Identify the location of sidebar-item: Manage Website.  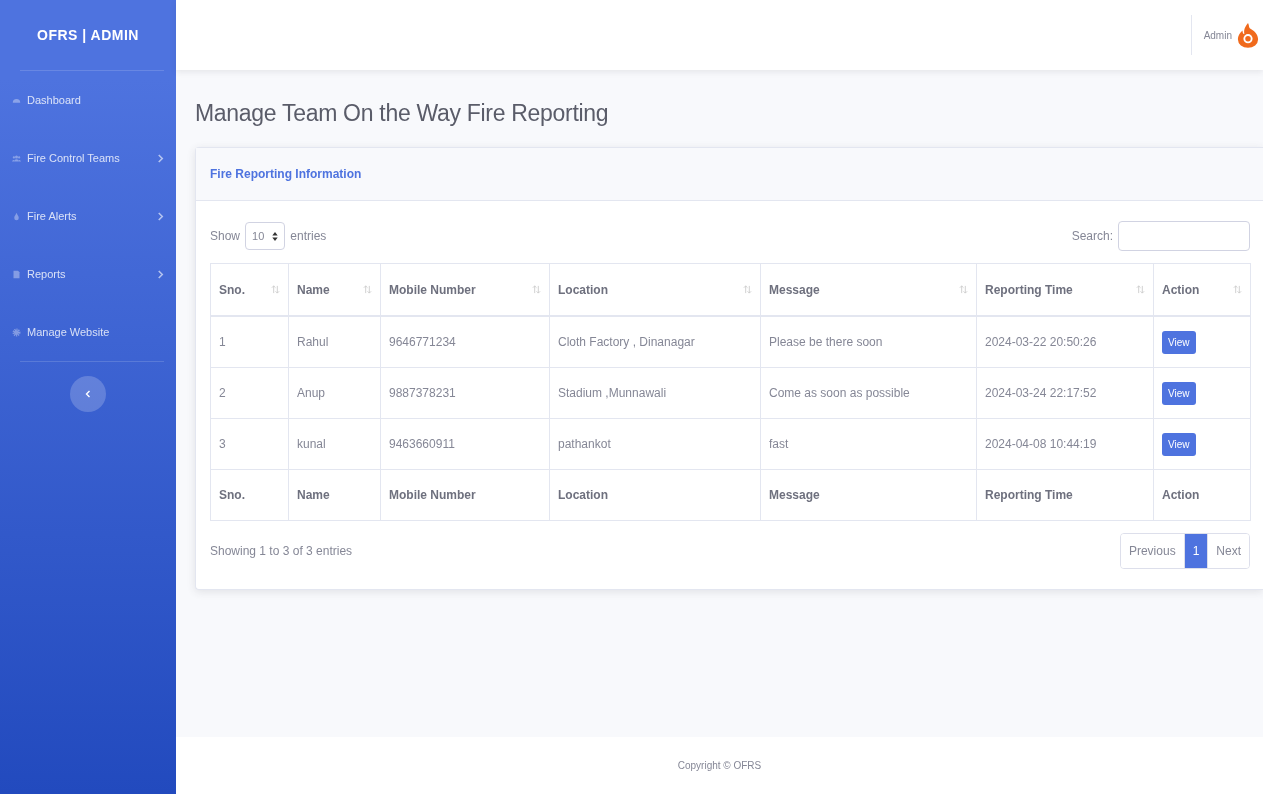
(92, 332).